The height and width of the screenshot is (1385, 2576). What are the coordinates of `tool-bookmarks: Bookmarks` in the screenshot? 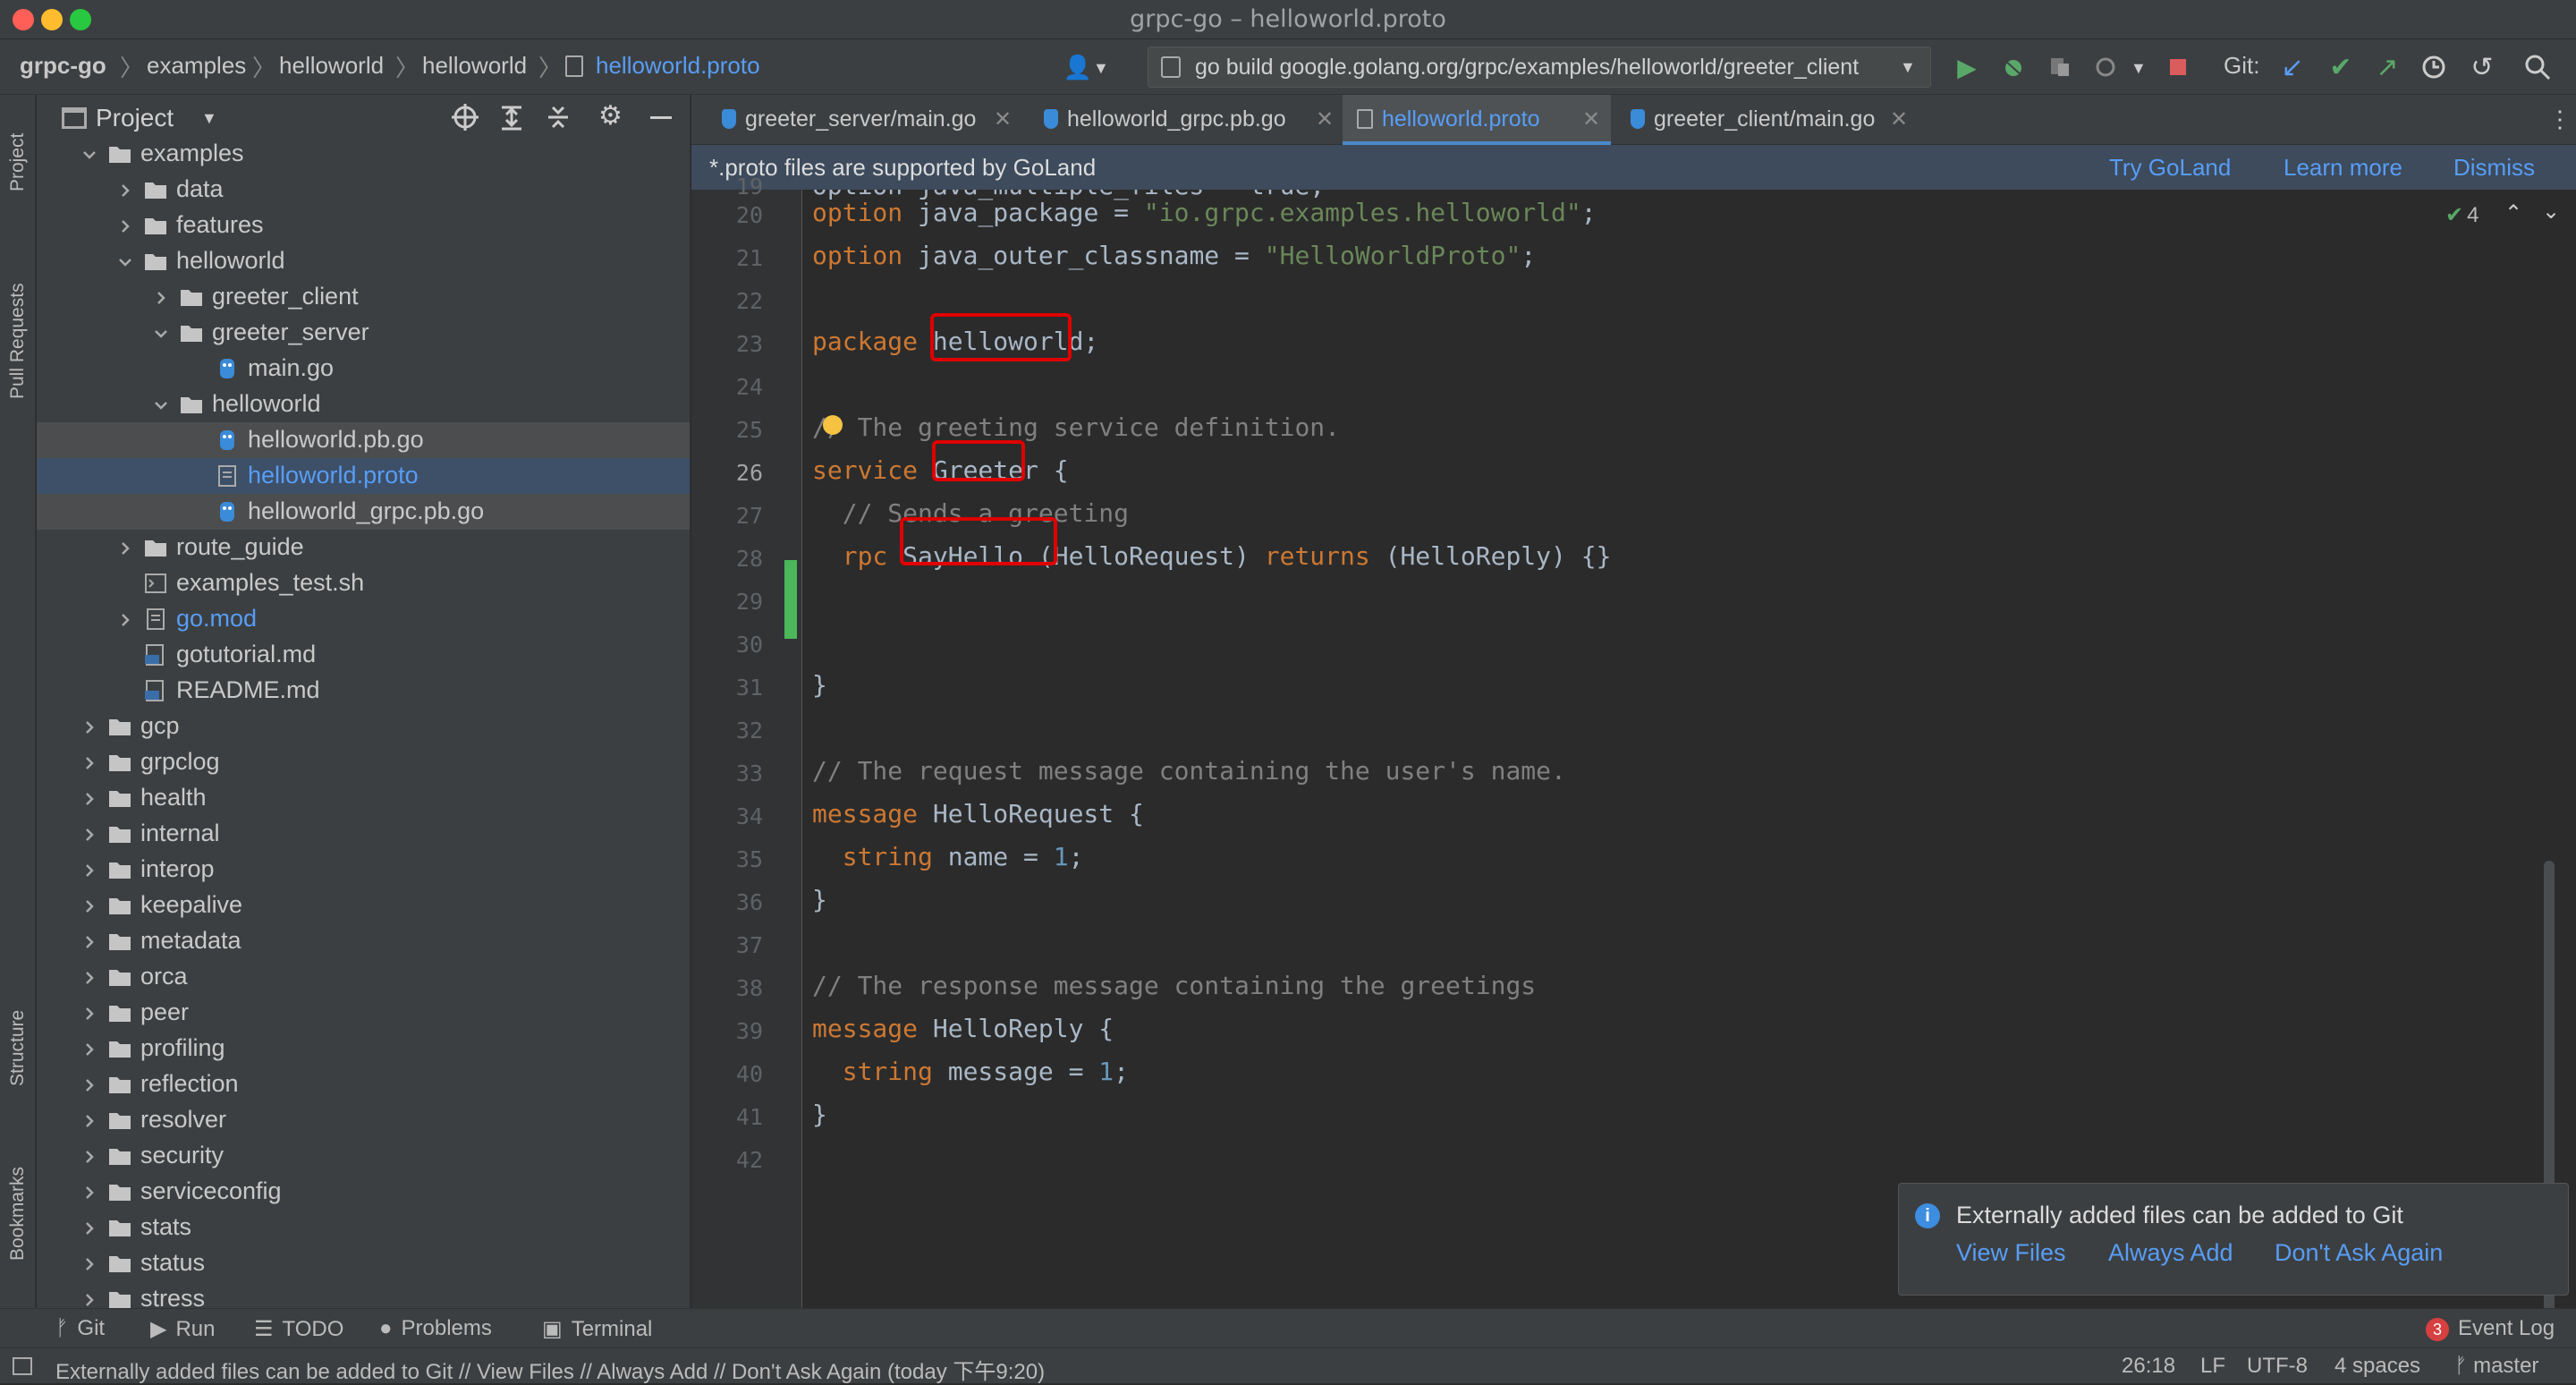 It's located at (18, 1213).